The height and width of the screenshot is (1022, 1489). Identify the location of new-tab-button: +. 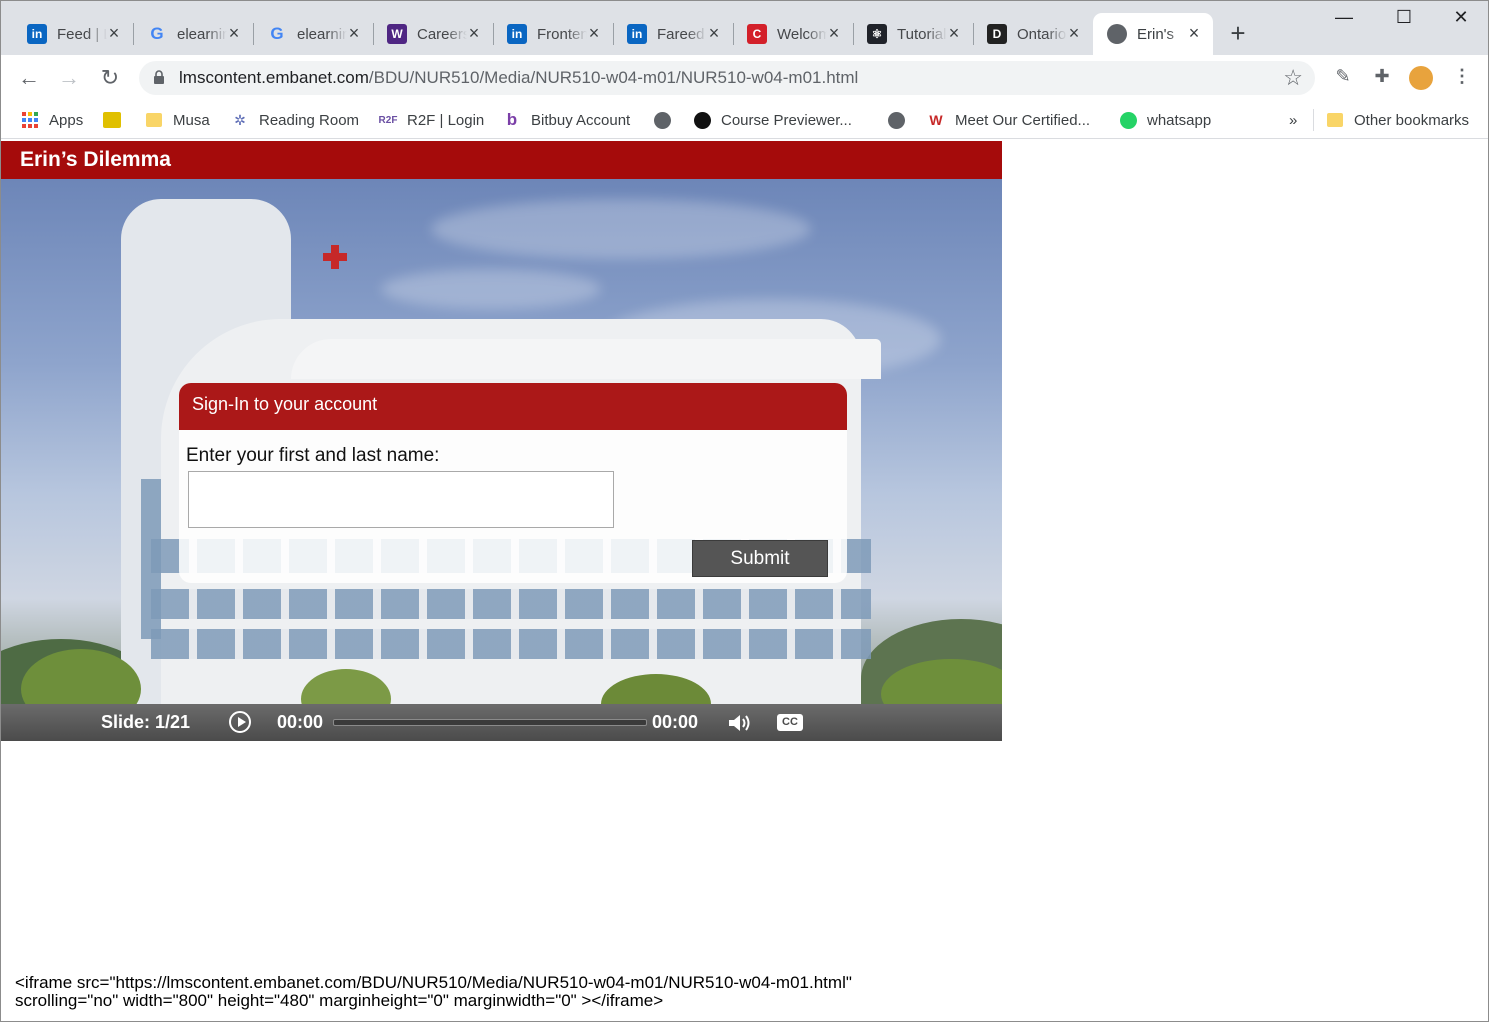
(1238, 33).